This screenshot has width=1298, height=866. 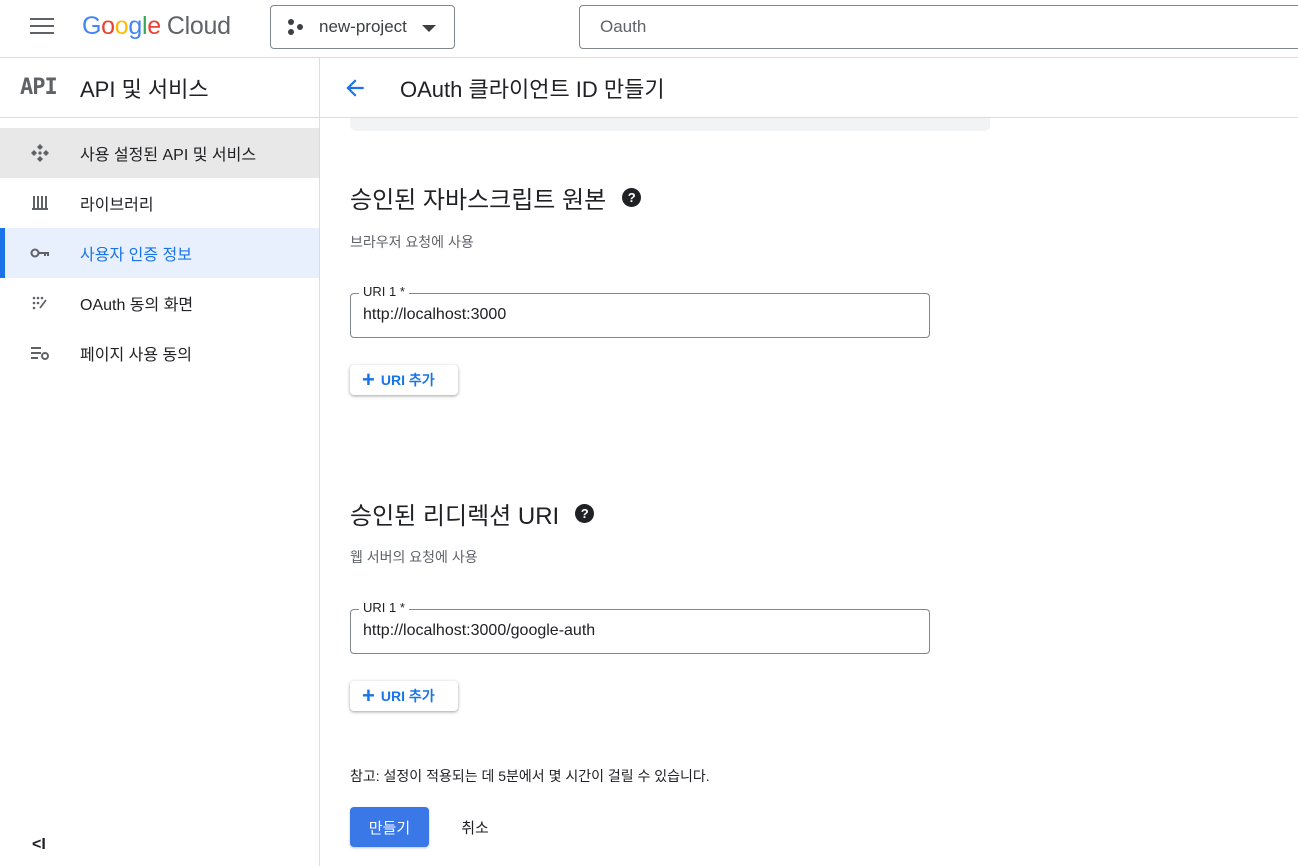 I want to click on redirect-uris-section-title: 승인된 리디렉션 URI ?, so click(x=472, y=513).